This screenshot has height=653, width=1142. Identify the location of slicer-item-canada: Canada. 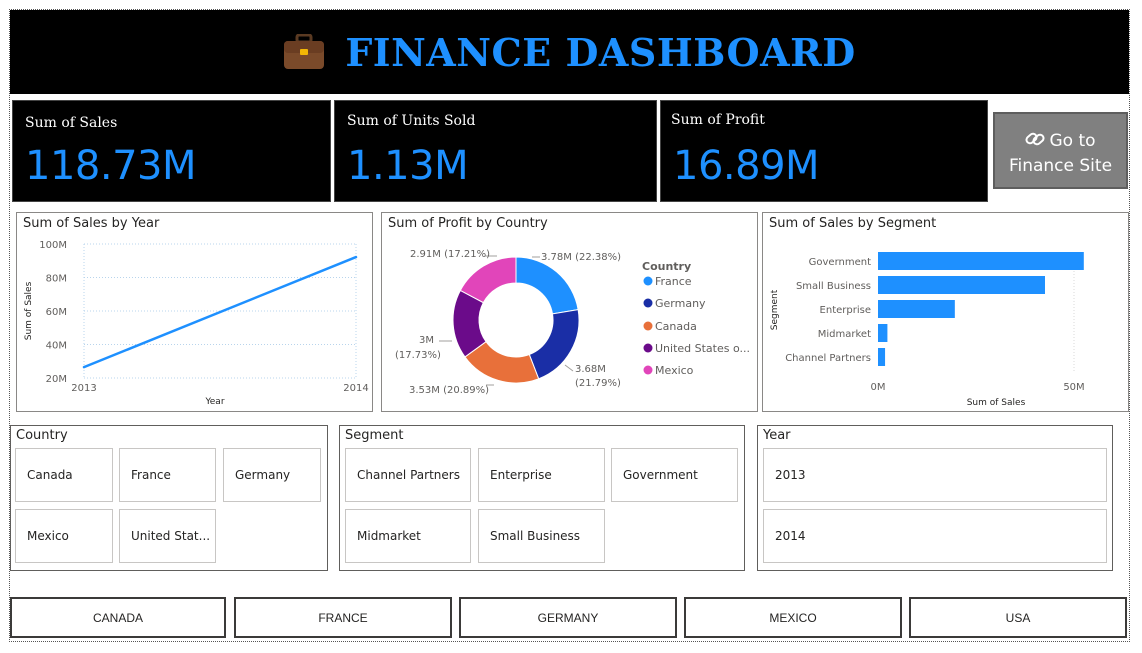
(64, 475).